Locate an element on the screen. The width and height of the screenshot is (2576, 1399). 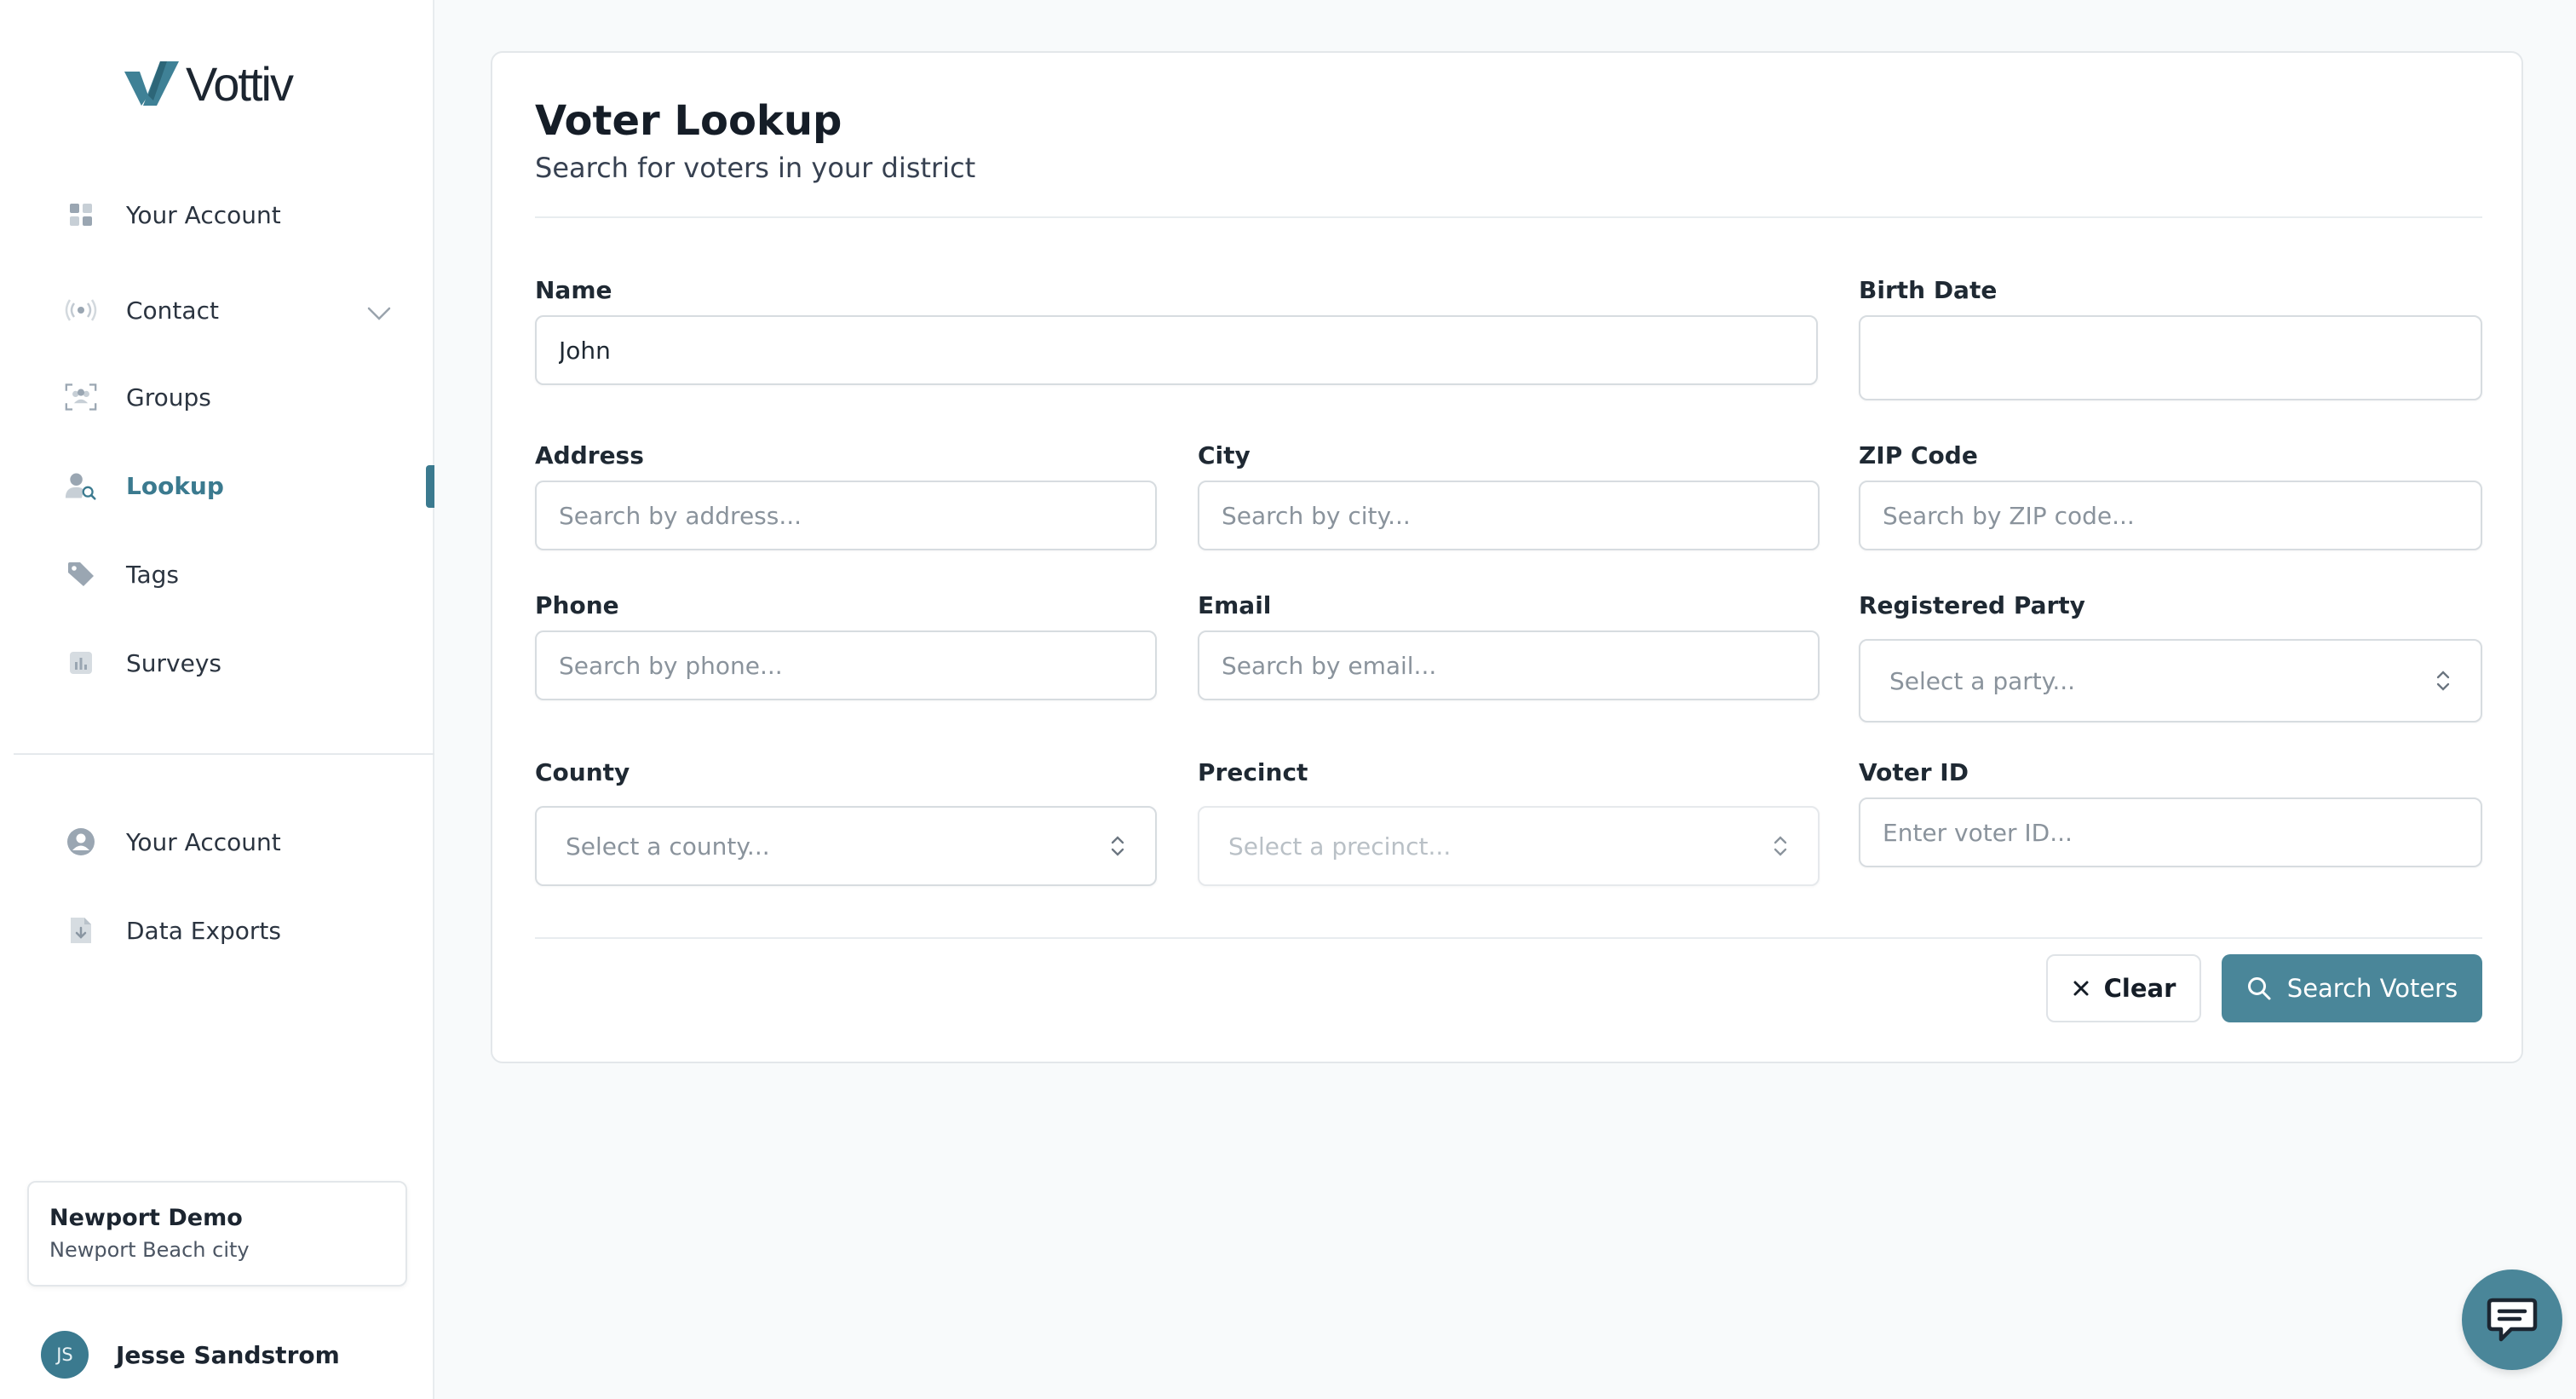
city-field is located at coordinates (1509, 515).